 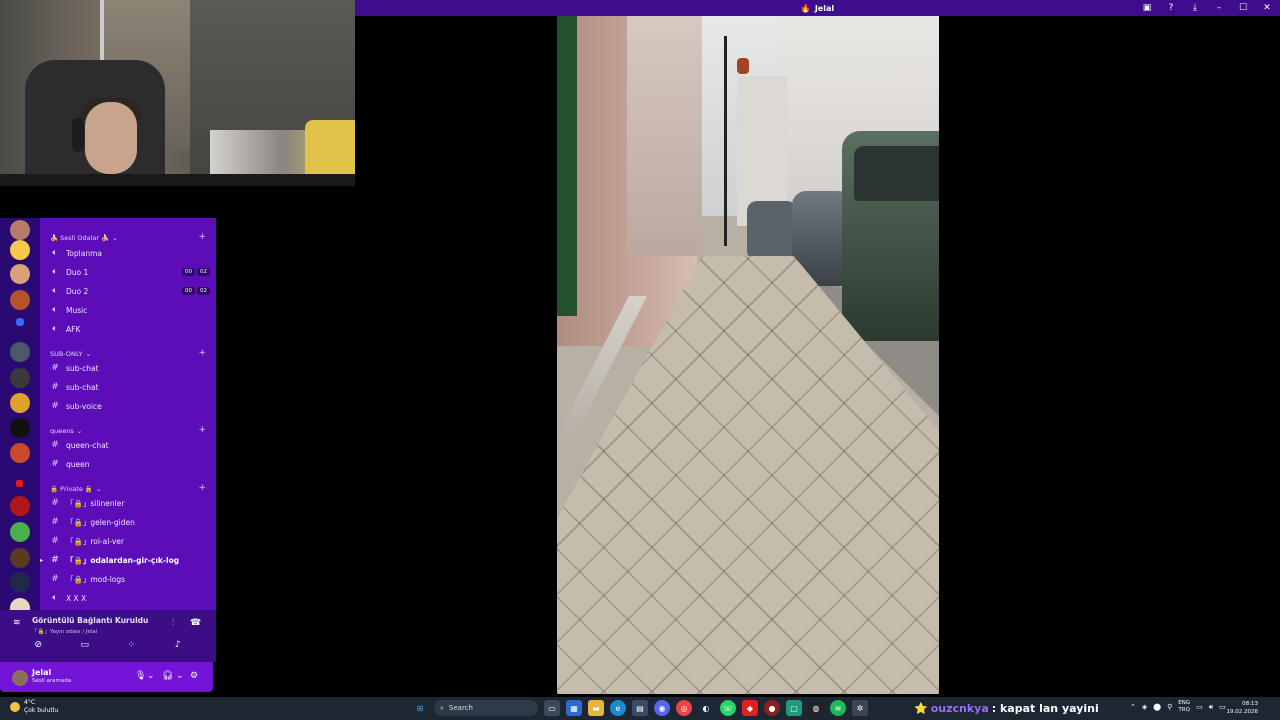 I want to click on channel-afk: 🔈︎ AFK, so click(x=130, y=329).